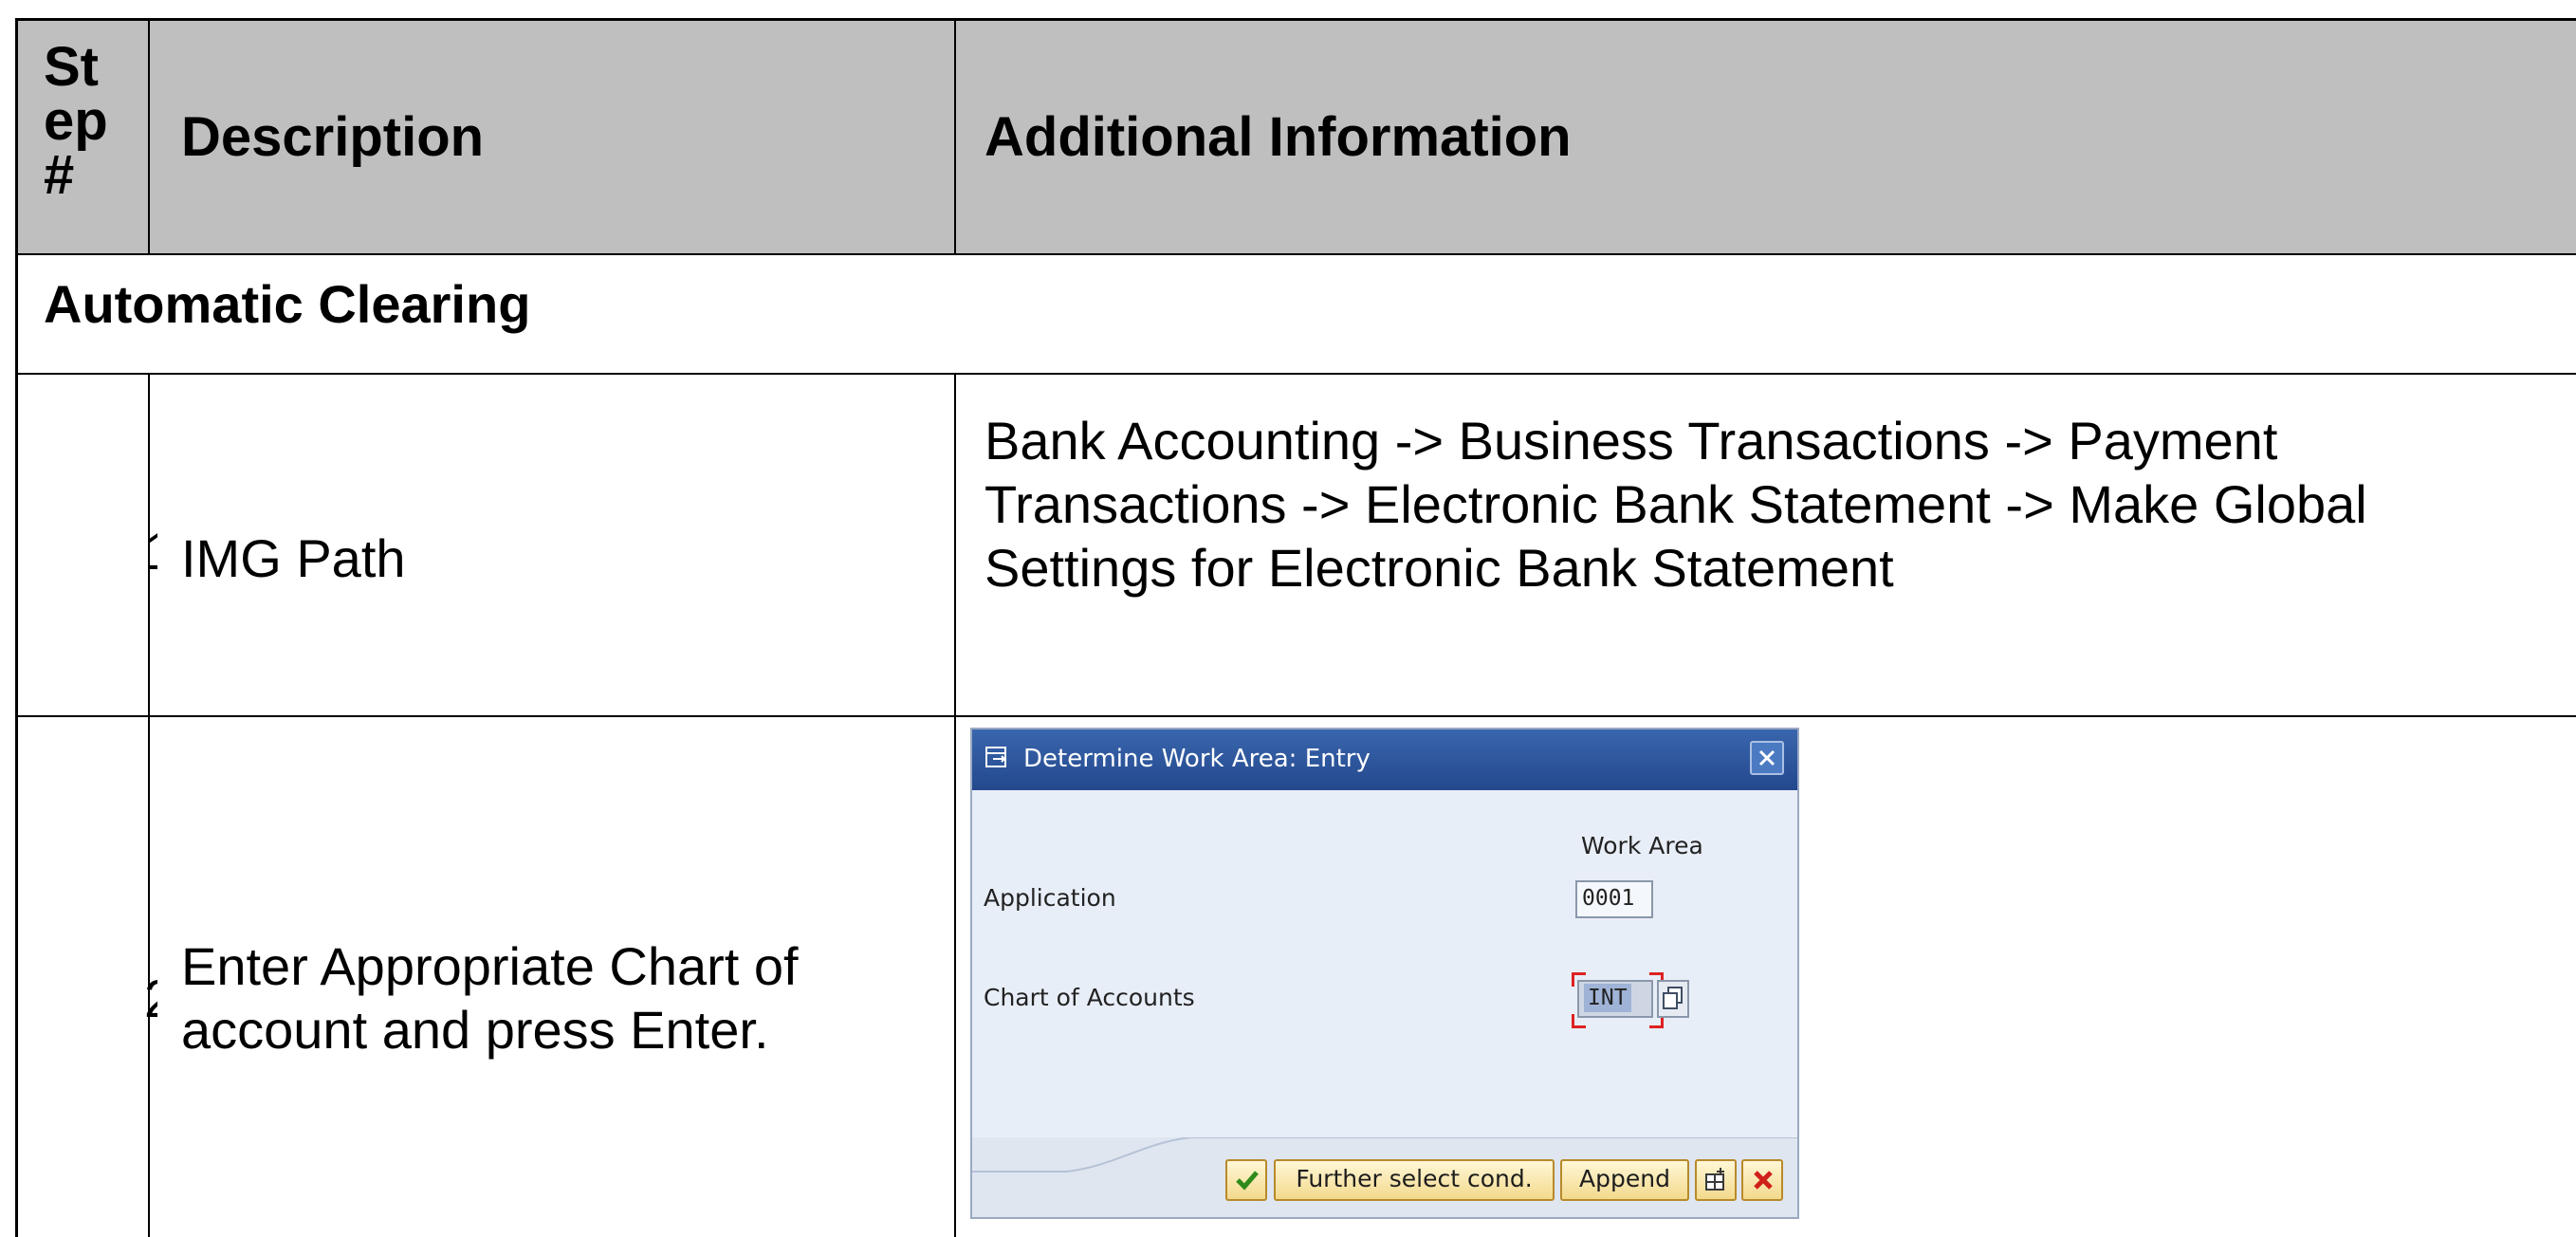 This screenshot has width=2576, height=1237. I want to click on checkmark-icon, so click(1247, 1181).